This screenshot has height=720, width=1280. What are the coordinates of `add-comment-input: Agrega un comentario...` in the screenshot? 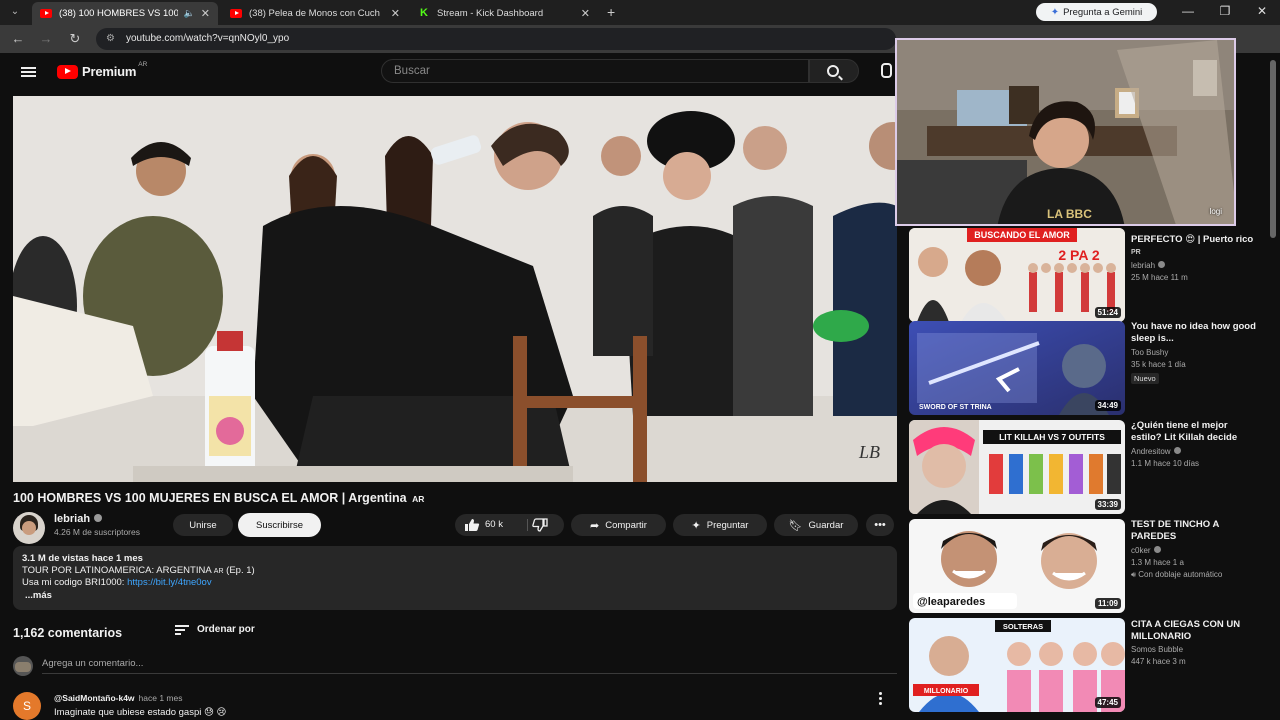 It's located at (92, 663).